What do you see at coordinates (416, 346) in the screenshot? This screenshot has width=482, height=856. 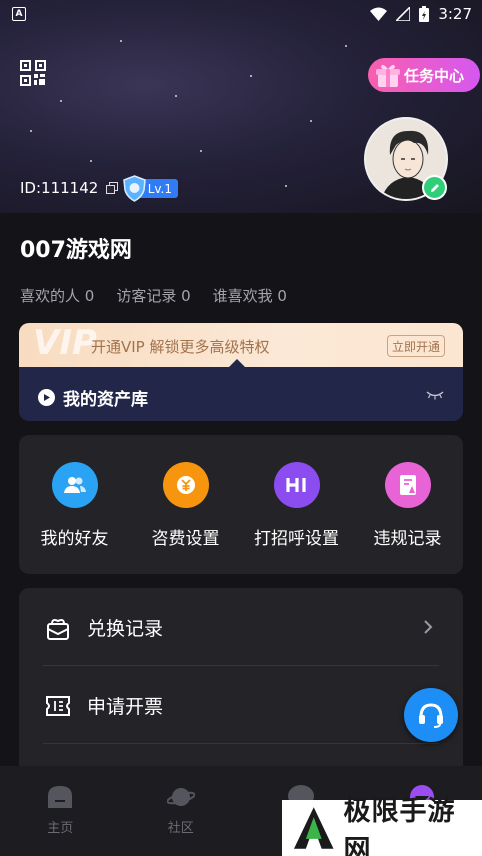 I see `vip-open-button: 立即开通` at bounding box center [416, 346].